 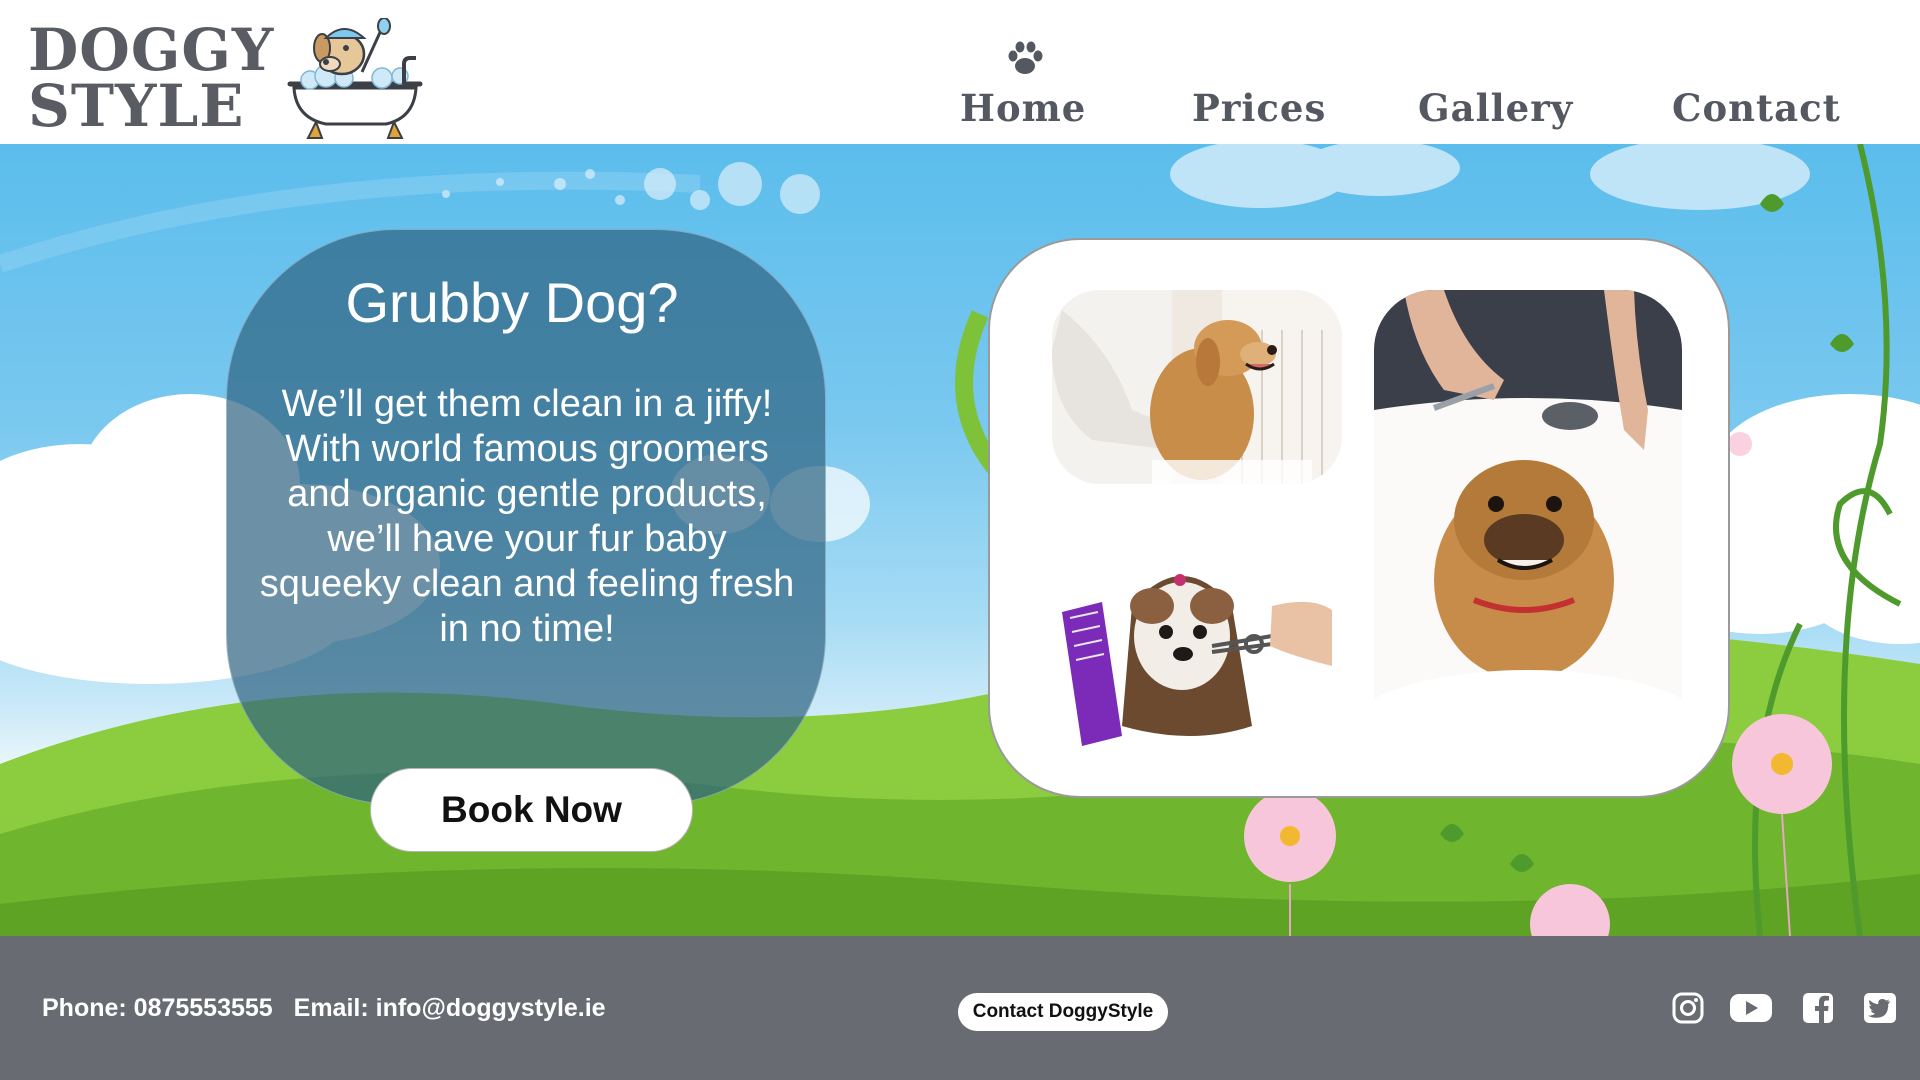 I want to click on phone-number: Phone: 0875553555, so click(x=157, y=1008).